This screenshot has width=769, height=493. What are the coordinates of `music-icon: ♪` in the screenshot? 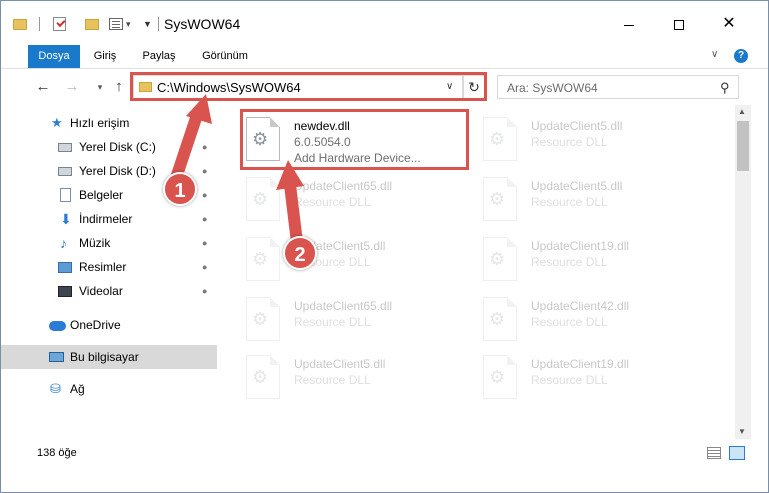 It's located at (63, 243).